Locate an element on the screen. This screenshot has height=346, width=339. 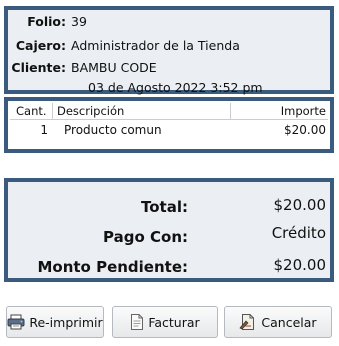
invoice-button: Facturar is located at coordinates (165, 322).